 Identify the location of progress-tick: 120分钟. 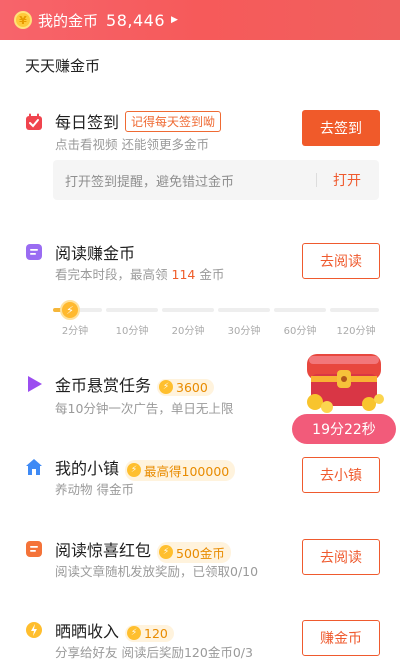
(356, 331).